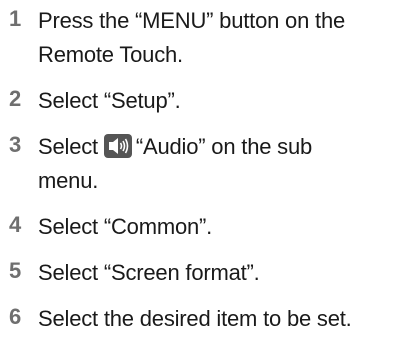 Image resolution: width=404 pixels, height=346 pixels. What do you see at coordinates (15, 144) in the screenshot?
I see `step-number: 3` at bounding box center [15, 144].